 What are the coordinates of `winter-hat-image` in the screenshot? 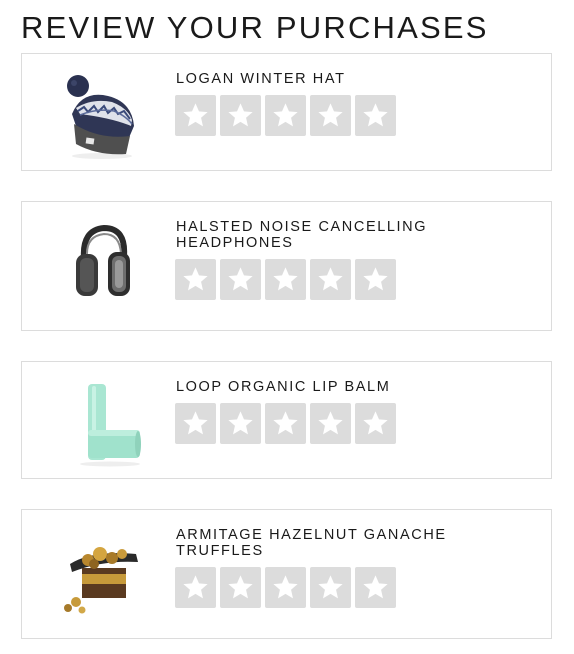 It's located at (102, 114).